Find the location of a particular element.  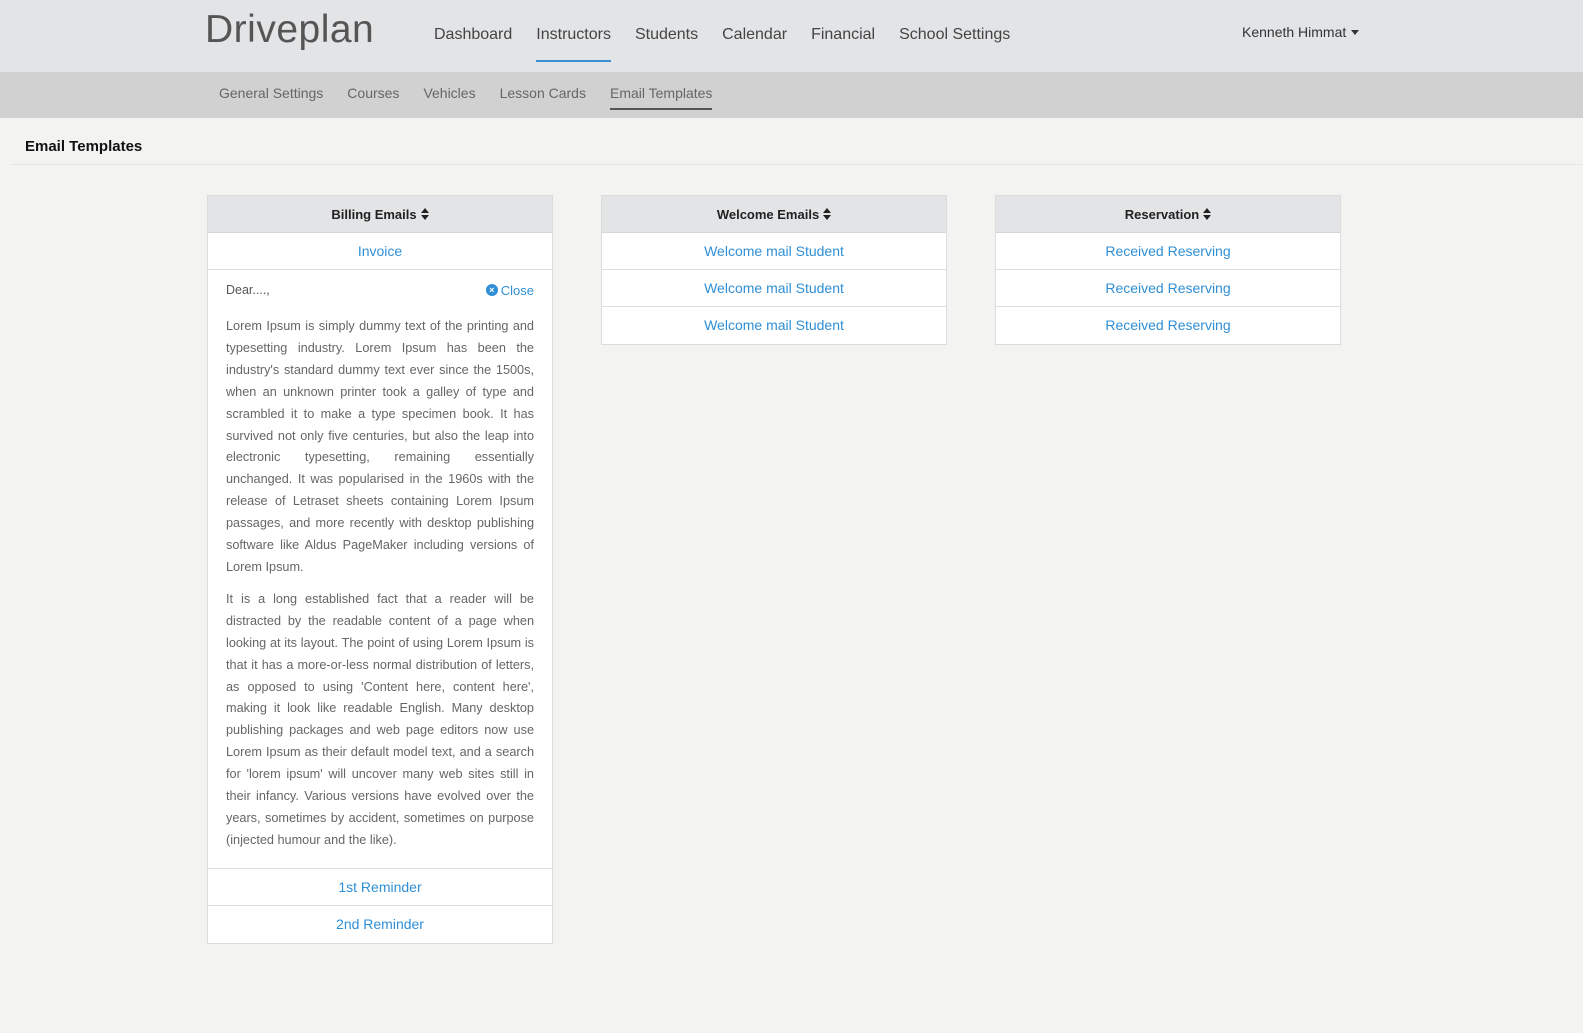

close-button: × Close is located at coordinates (509, 290).